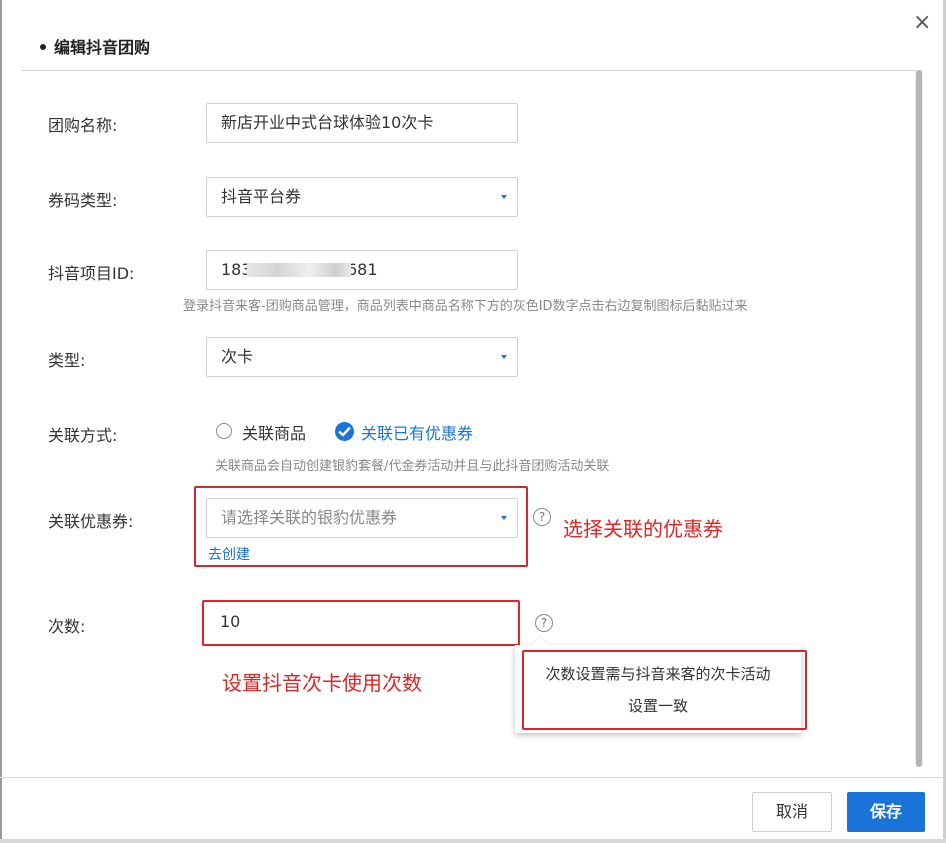  I want to click on coupon-select: 请选择关联的银豹优惠券, so click(362, 518).